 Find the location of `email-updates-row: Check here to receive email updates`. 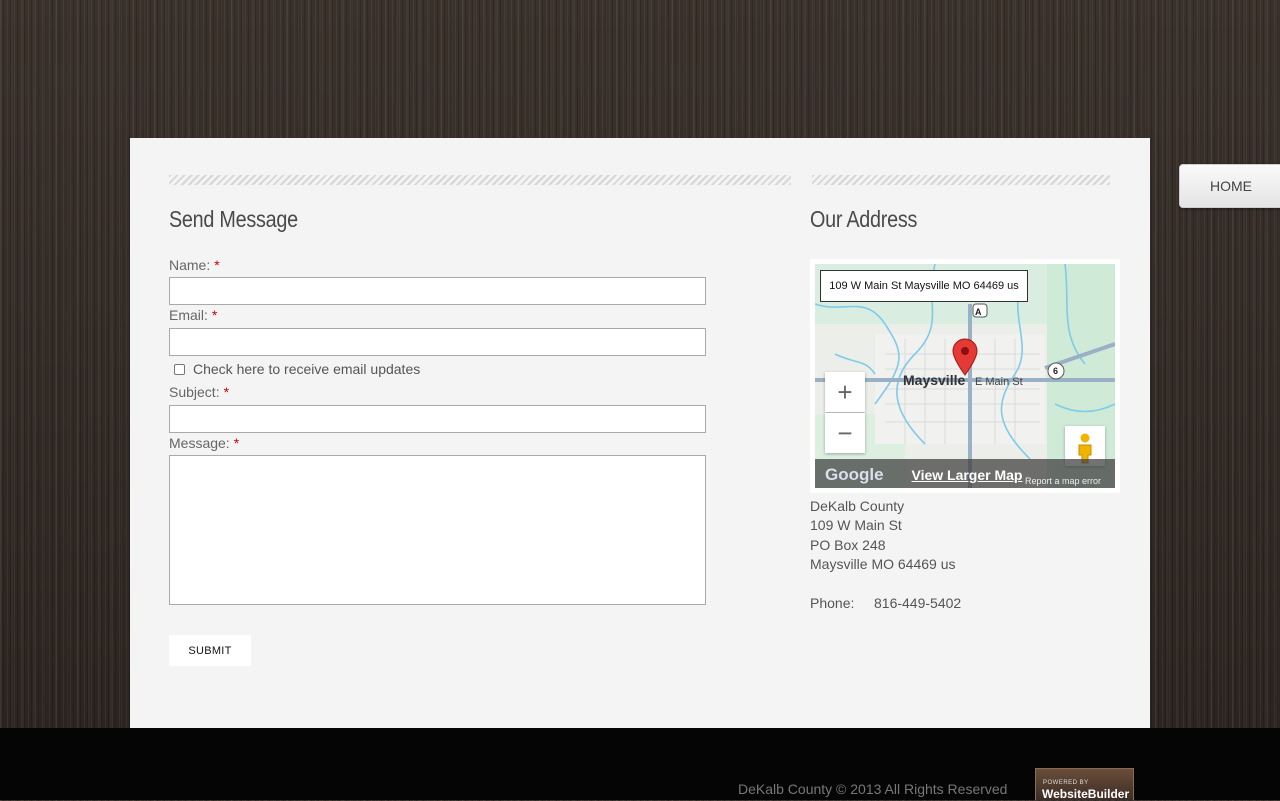

email-updates-row: Check here to receive email updates is located at coordinates (297, 369).